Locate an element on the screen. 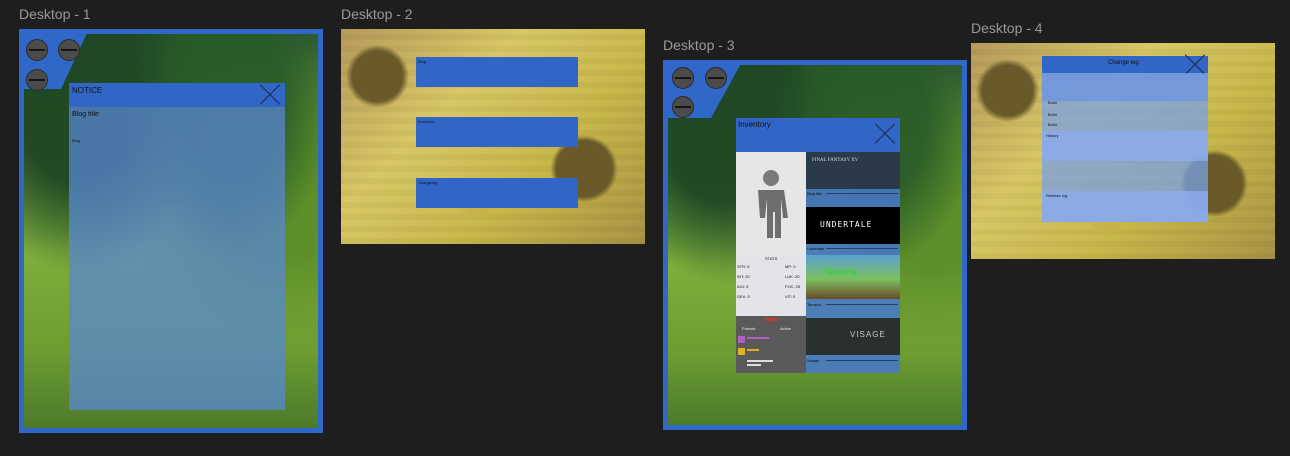 The width and height of the screenshot is (1290, 456). frame-label-desktop-4: Desktop - 4 is located at coordinates (1007, 28).